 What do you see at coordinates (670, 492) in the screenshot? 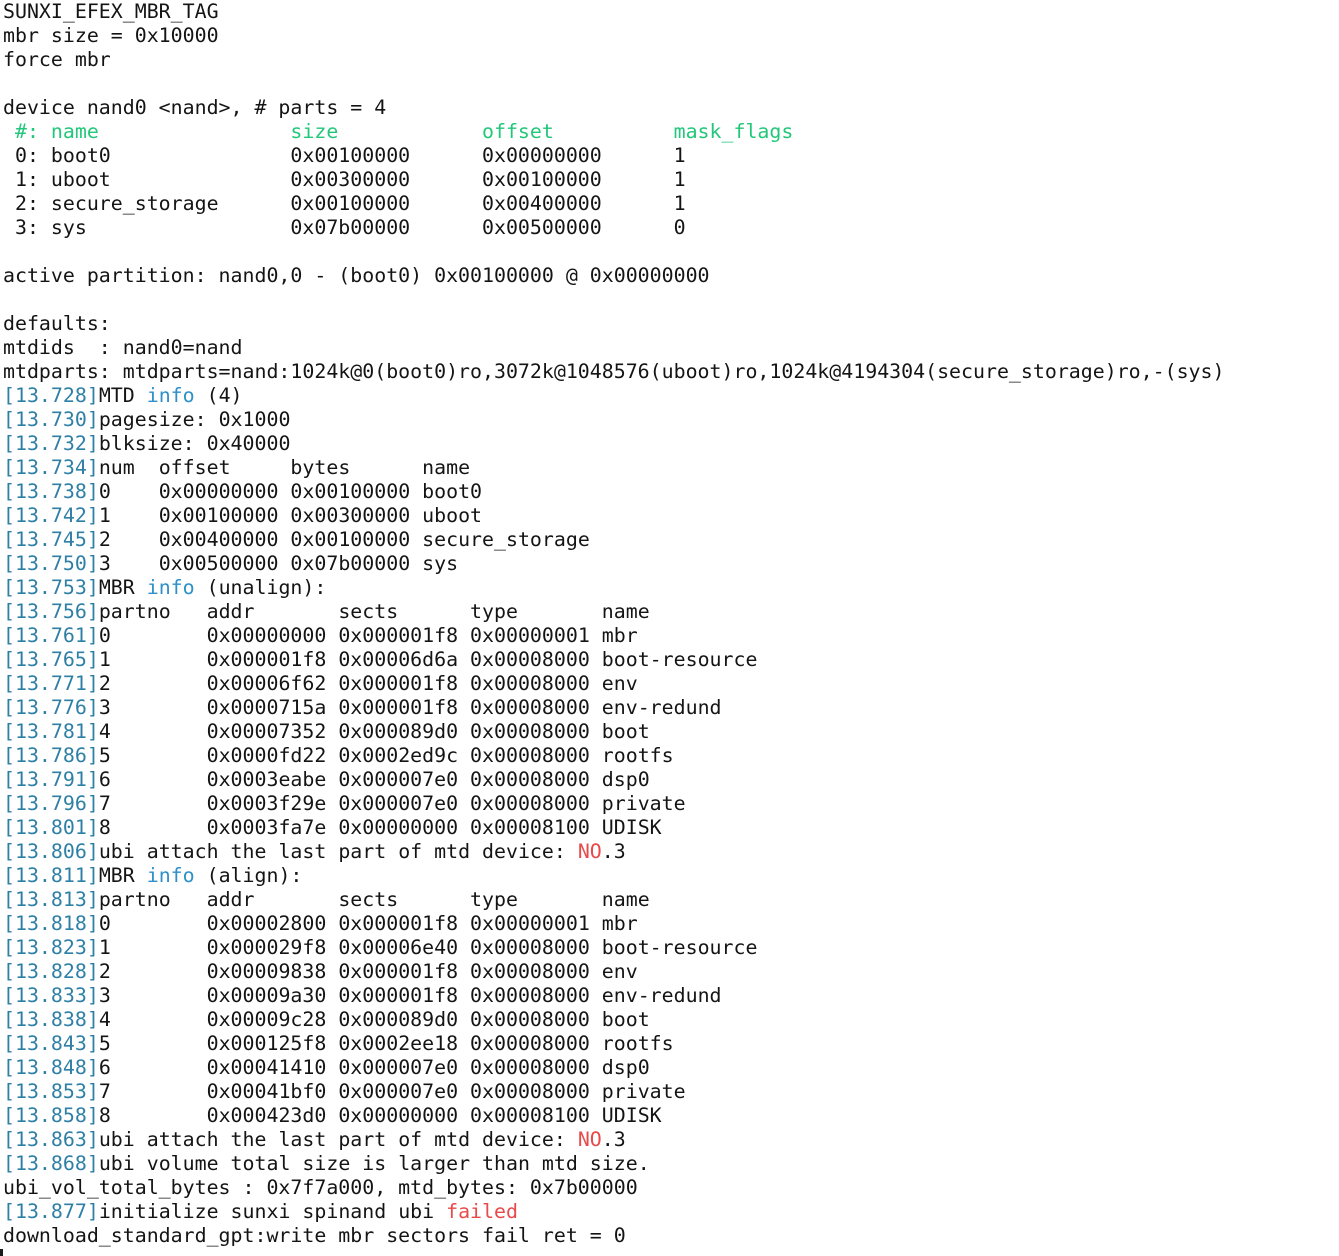
I see `terminal-line: [13.738]0 0x00000000 0x00100000 boot0` at bounding box center [670, 492].